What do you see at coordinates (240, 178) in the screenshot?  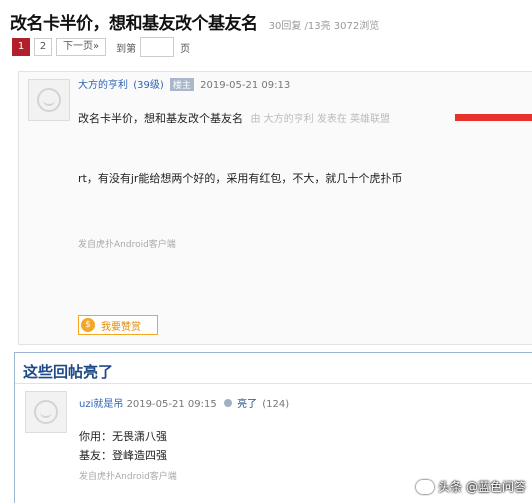 I see `post-body: rt，有没有jr能给想两个好的，采用有红包，不大，就几十个虎扑币` at bounding box center [240, 178].